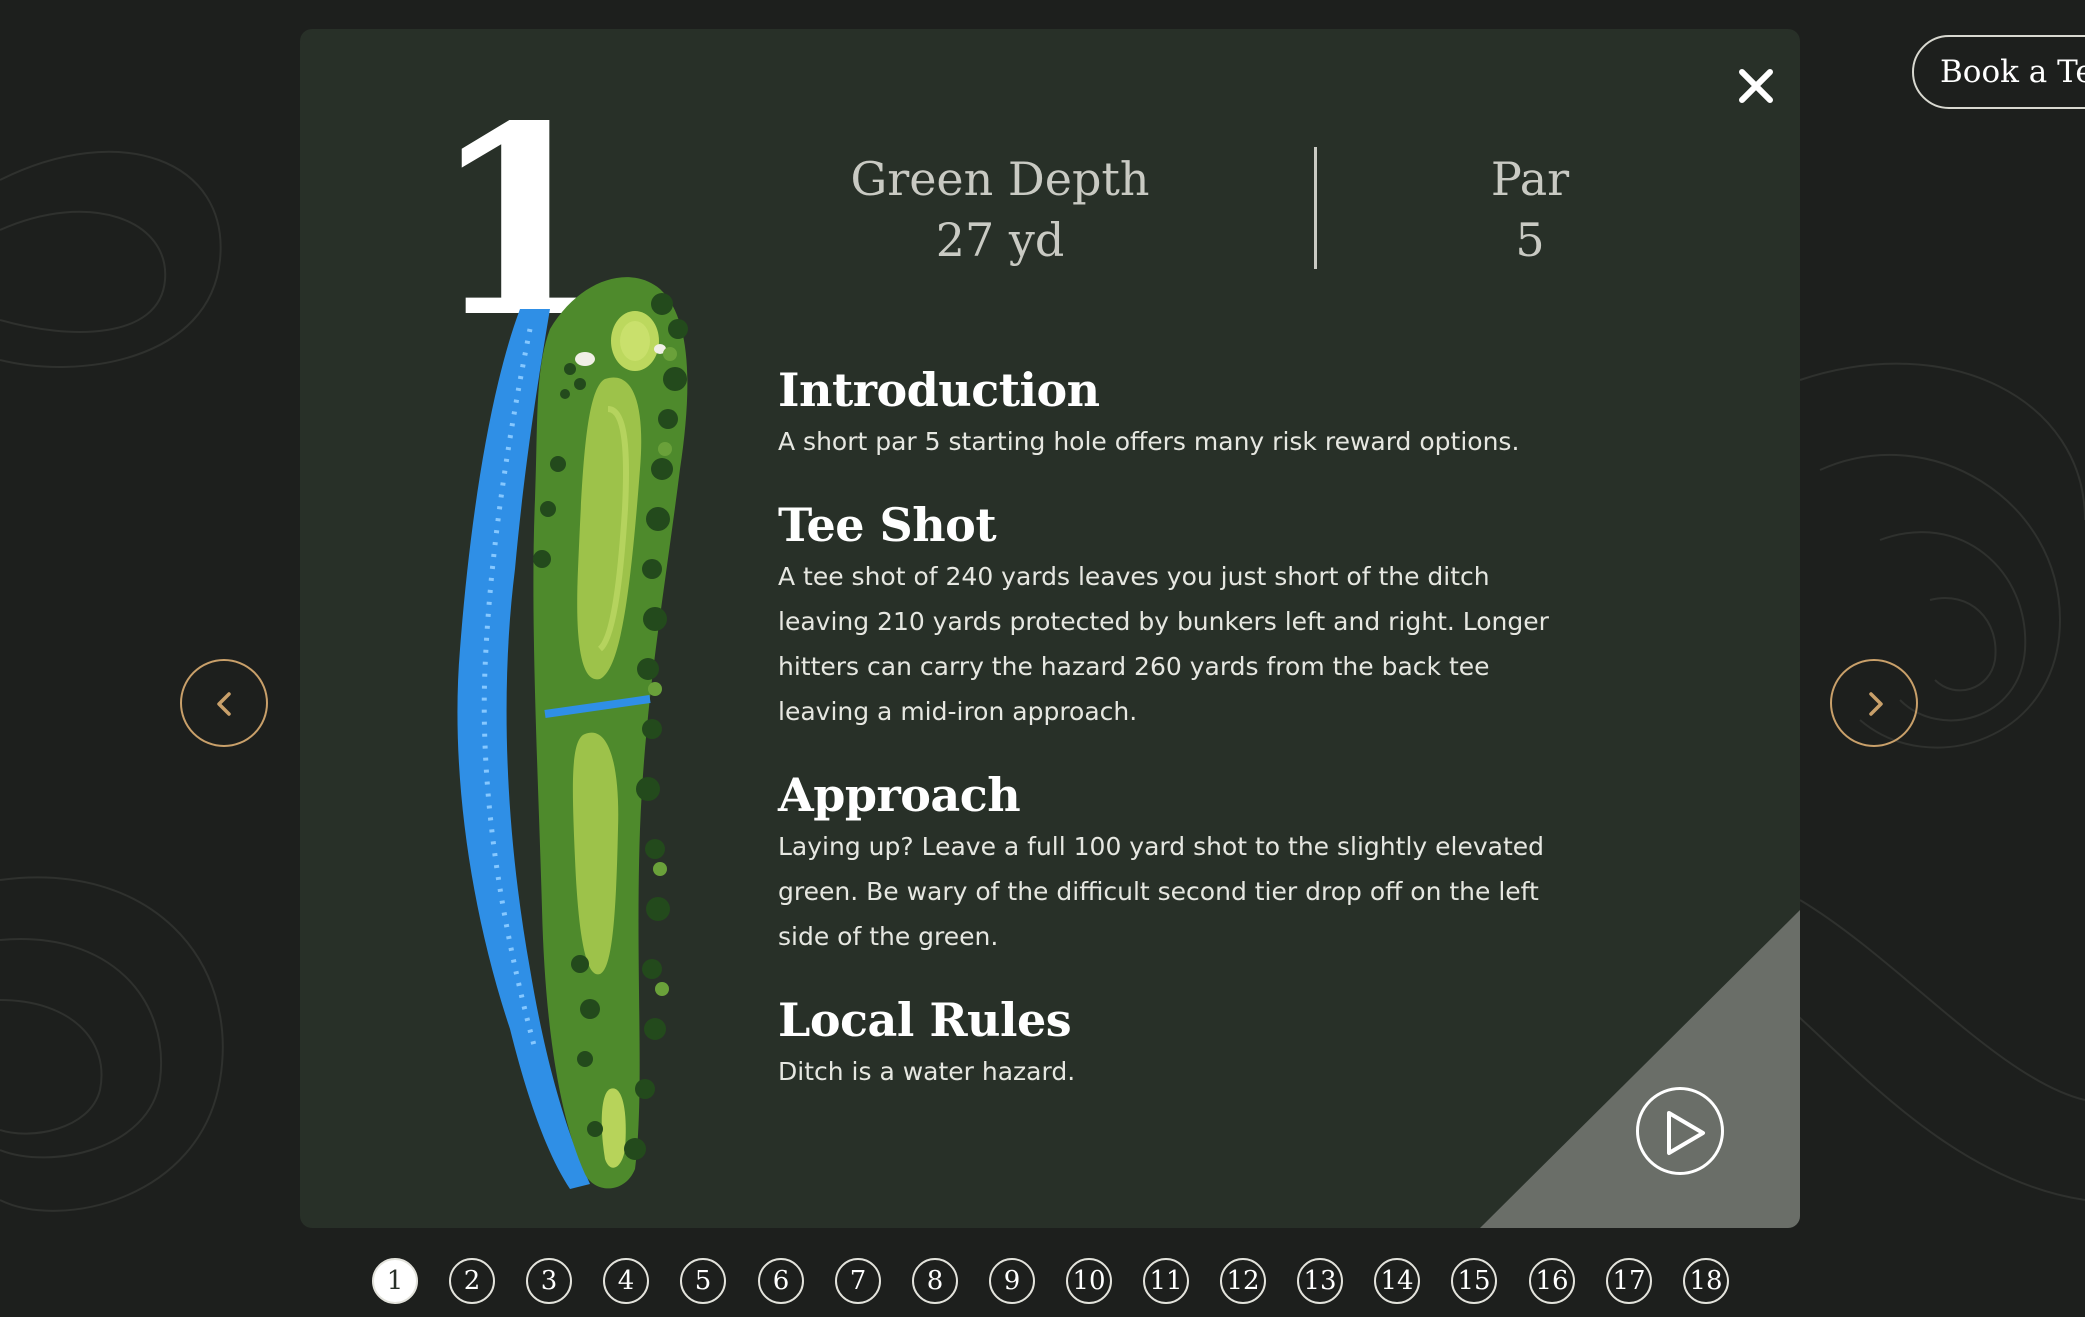  What do you see at coordinates (887, 525) in the screenshot?
I see `section-title: Tee Shot` at bounding box center [887, 525].